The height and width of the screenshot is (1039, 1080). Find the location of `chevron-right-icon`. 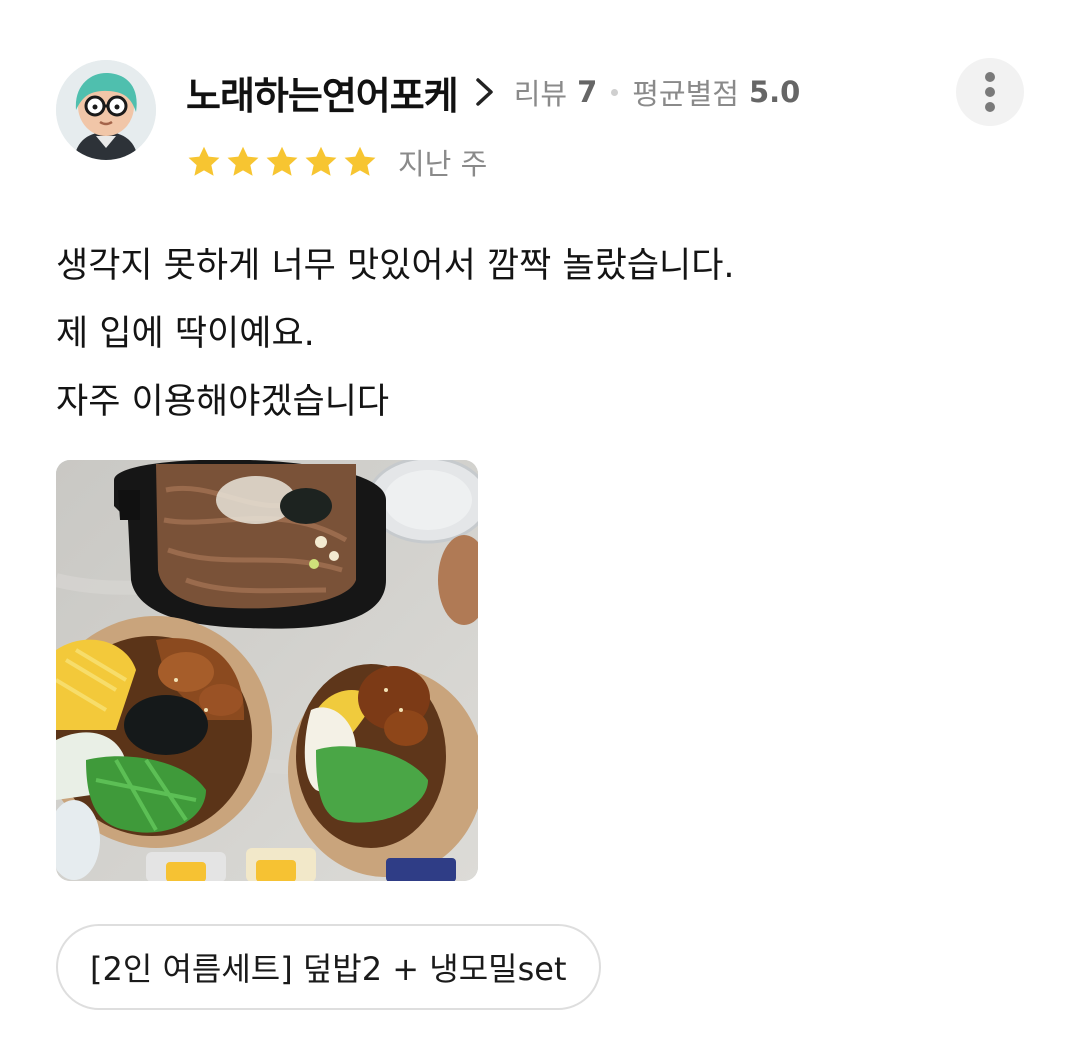

chevron-right-icon is located at coordinates (485, 92).